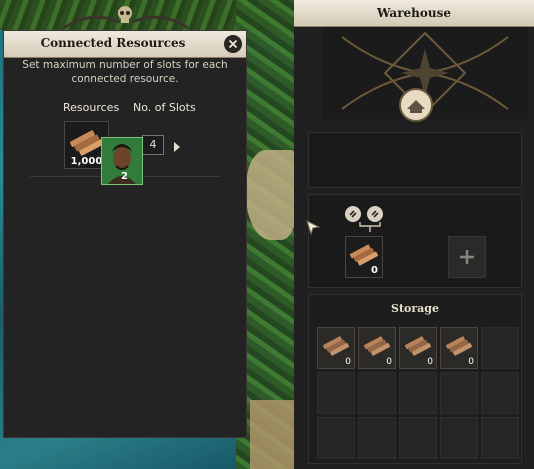 This screenshot has height=469, width=534. What do you see at coordinates (374, 270) in the screenshot?
I see `slot-count: 0` at bounding box center [374, 270].